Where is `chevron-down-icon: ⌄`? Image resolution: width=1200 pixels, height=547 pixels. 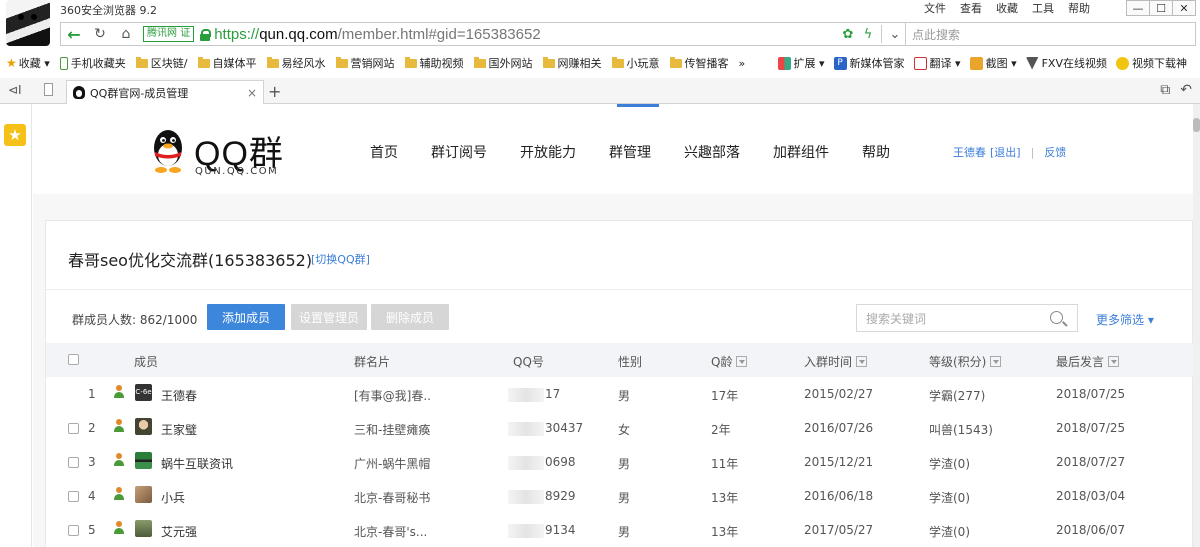 chevron-down-icon: ⌄ is located at coordinates (895, 34).